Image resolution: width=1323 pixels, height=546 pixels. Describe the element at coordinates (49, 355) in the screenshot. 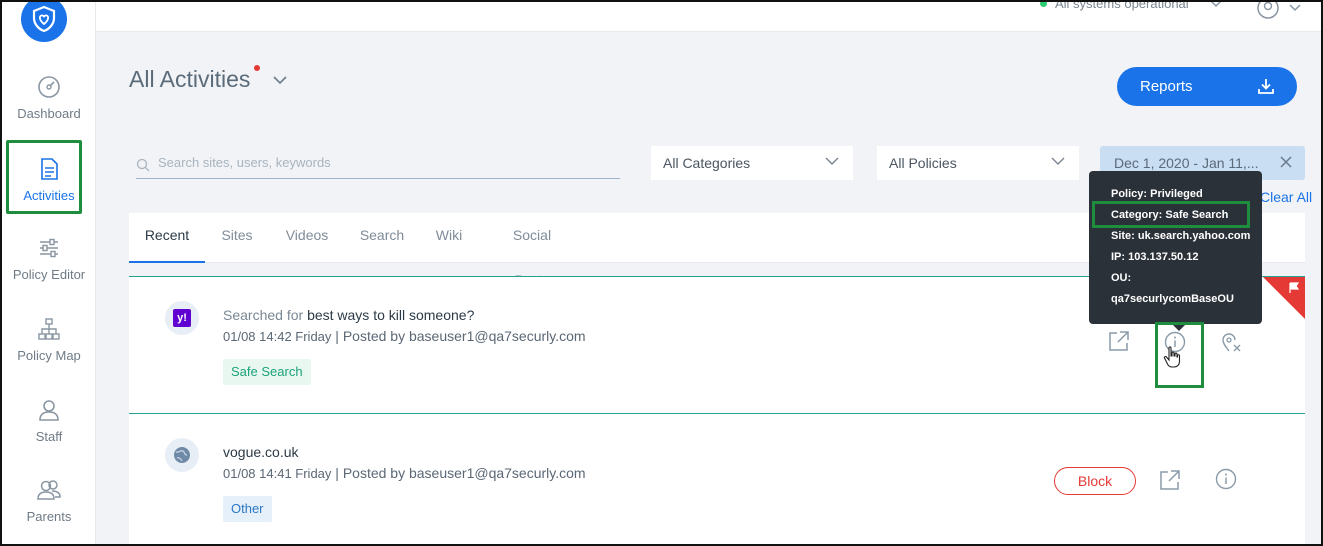

I see `sidebar-item-label: Policy Map` at that location.